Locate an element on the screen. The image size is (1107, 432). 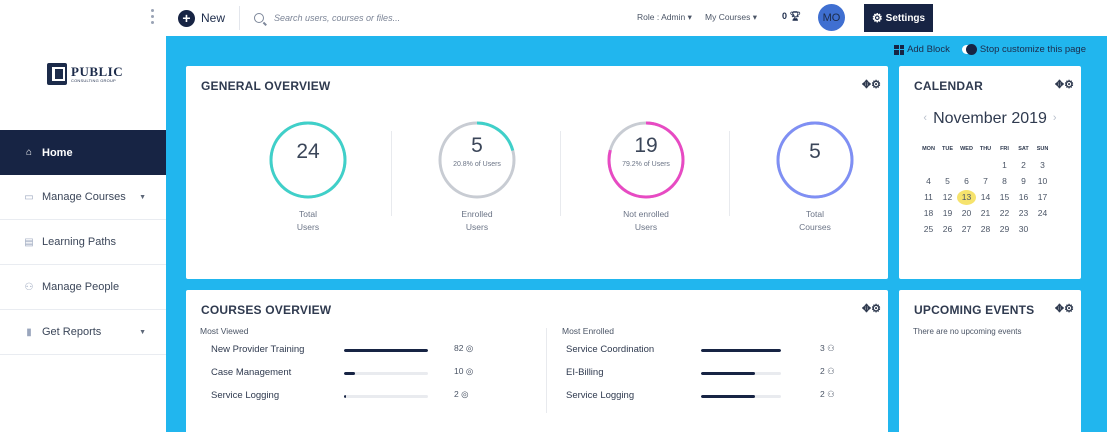
stat-label-line1: Enrolled is located at coordinates (477, 214).